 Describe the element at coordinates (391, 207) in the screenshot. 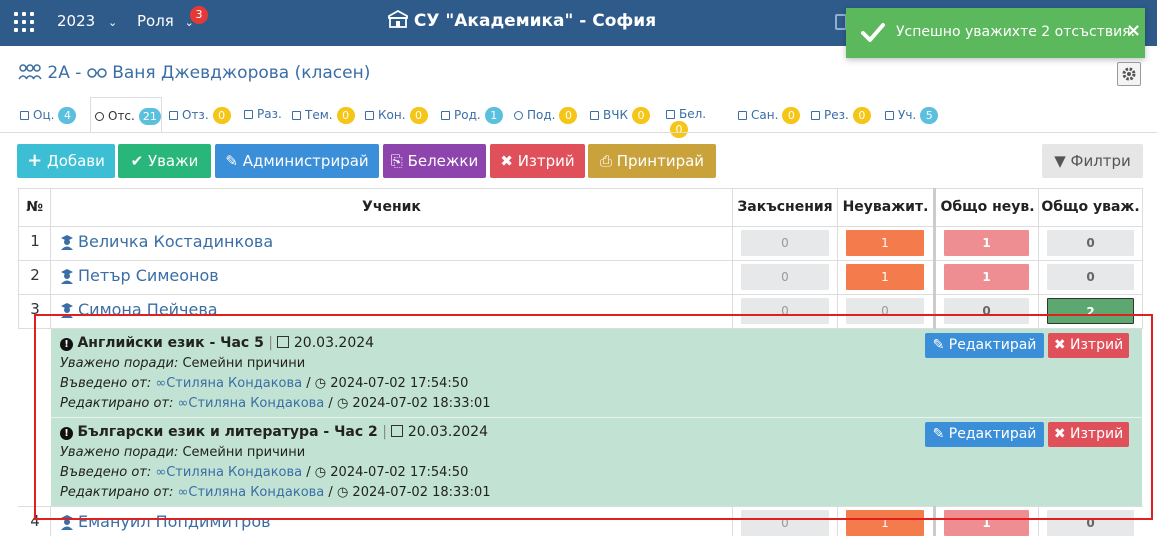

I see `col-header-student: Ученик` at that location.